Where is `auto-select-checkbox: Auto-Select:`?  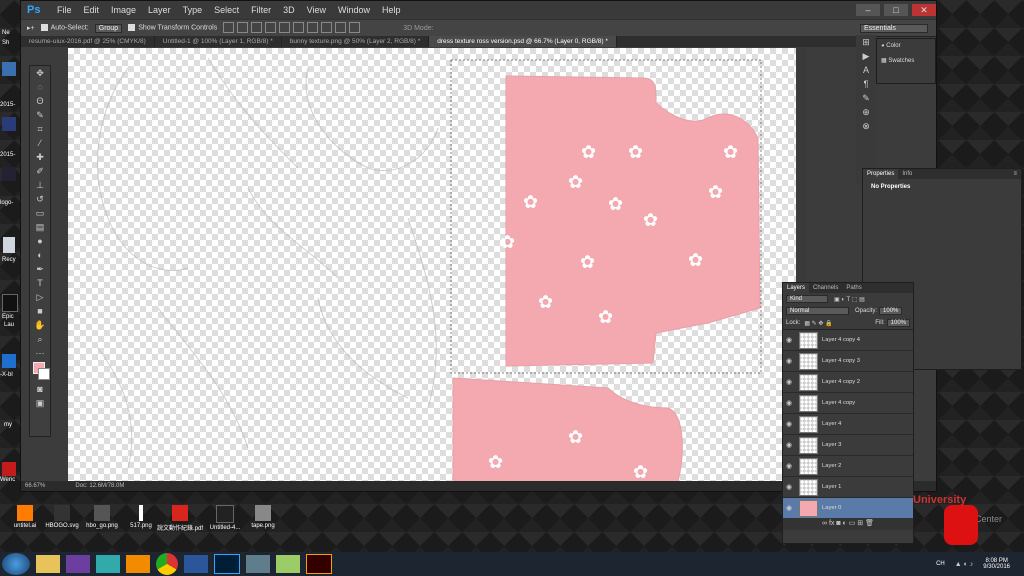 auto-select-checkbox: Auto-Select: is located at coordinates (64, 28).